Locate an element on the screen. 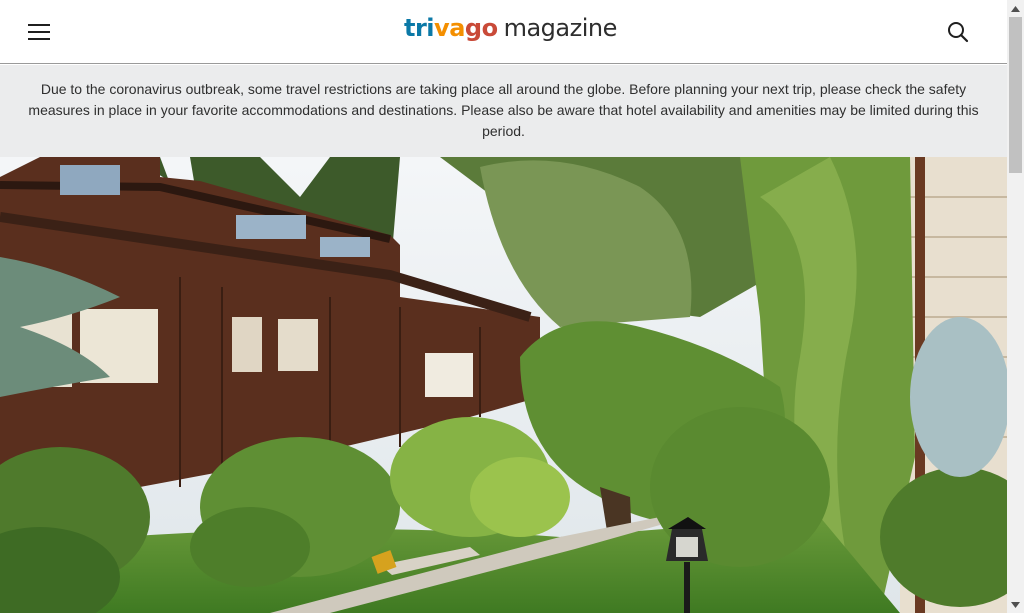 The image size is (1024, 613). logo-text-magazine: magazine is located at coordinates (560, 28).